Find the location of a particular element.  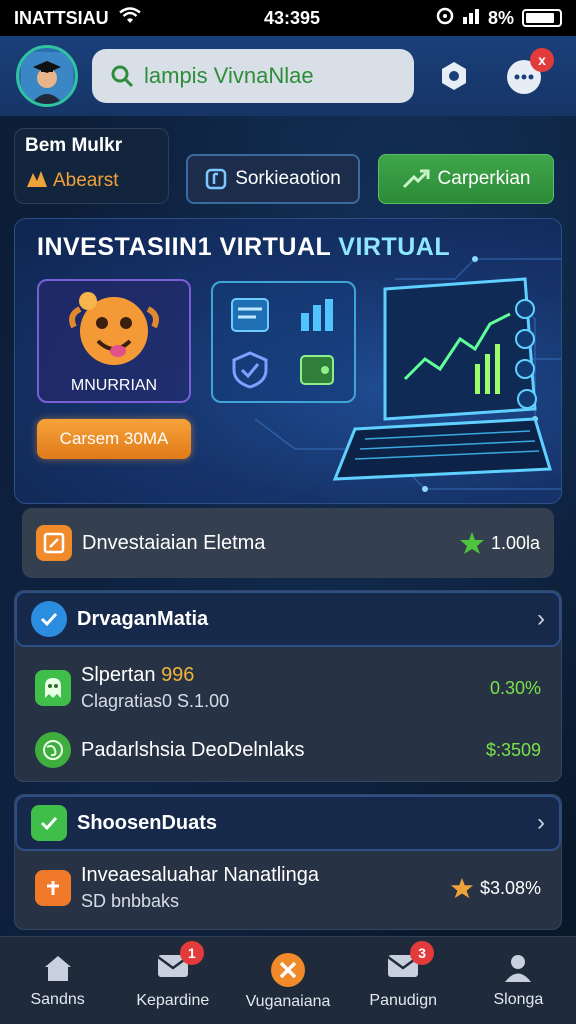

status-bar: INATTSIAU 43:395 8% is located at coordinates (288, 18).